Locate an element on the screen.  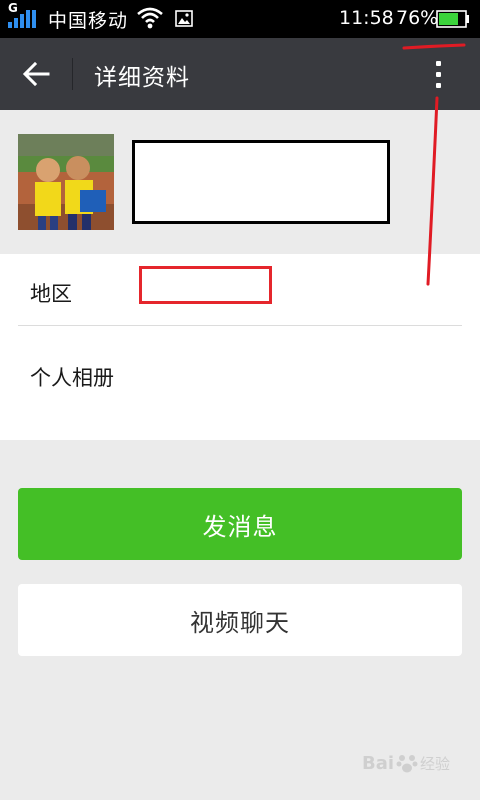
watermark-subtext: 经验 is located at coordinates (435, 763).